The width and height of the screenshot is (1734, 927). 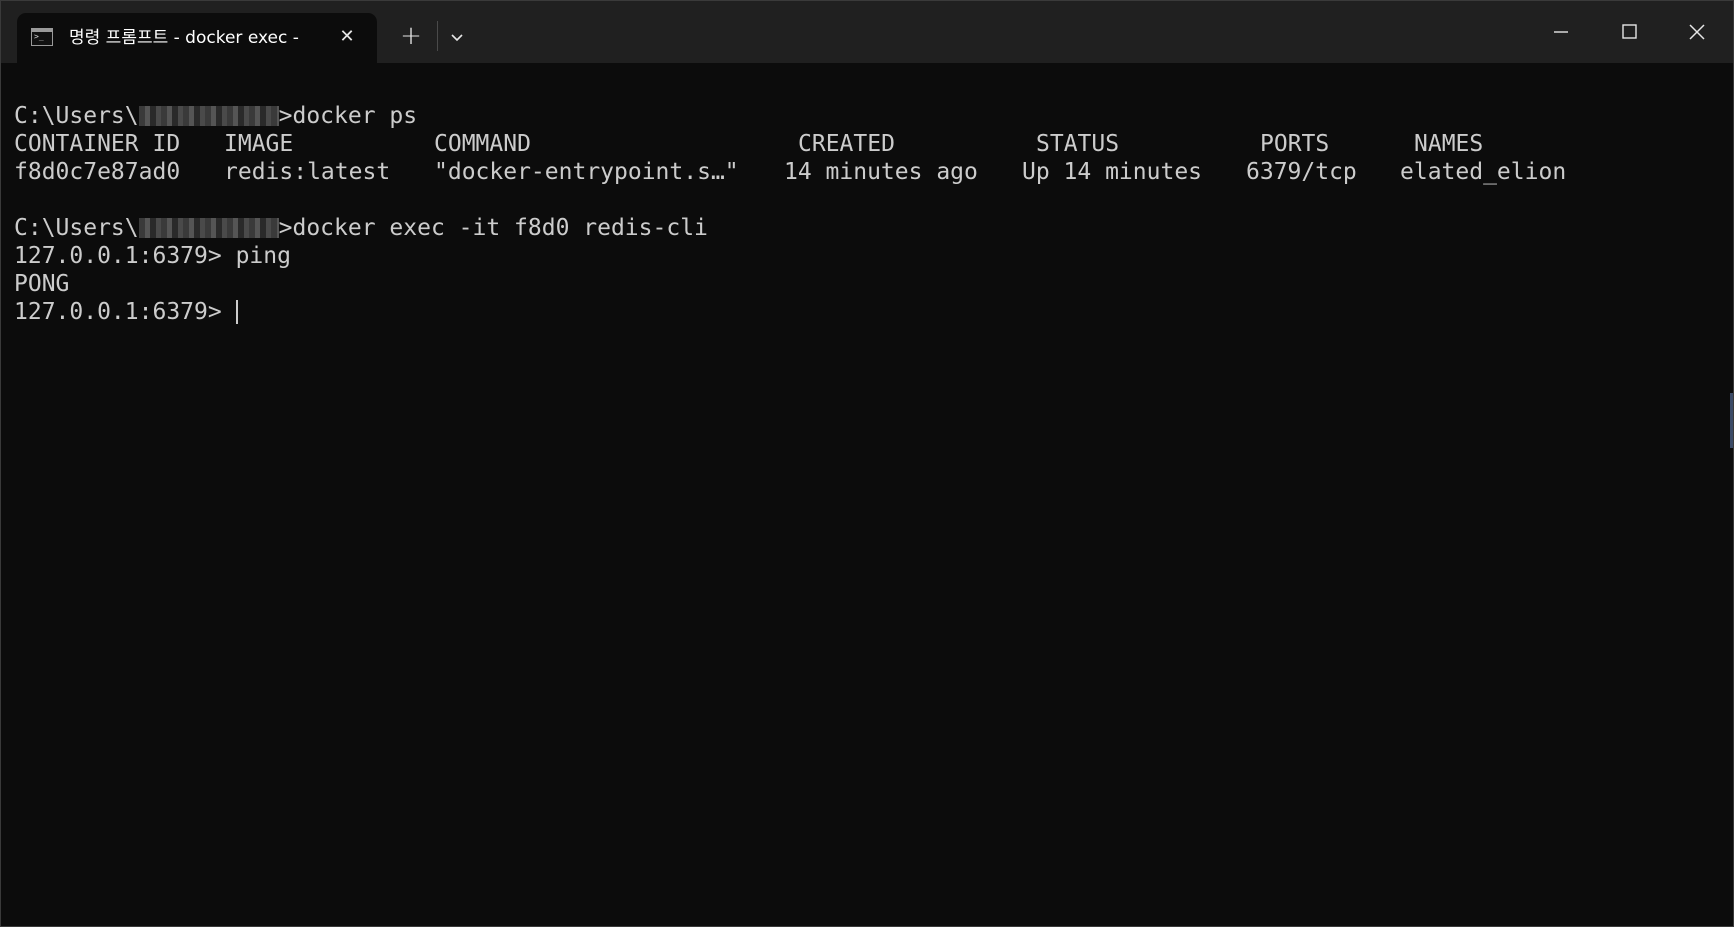 I want to click on close-icon, so click(x=1697, y=32).